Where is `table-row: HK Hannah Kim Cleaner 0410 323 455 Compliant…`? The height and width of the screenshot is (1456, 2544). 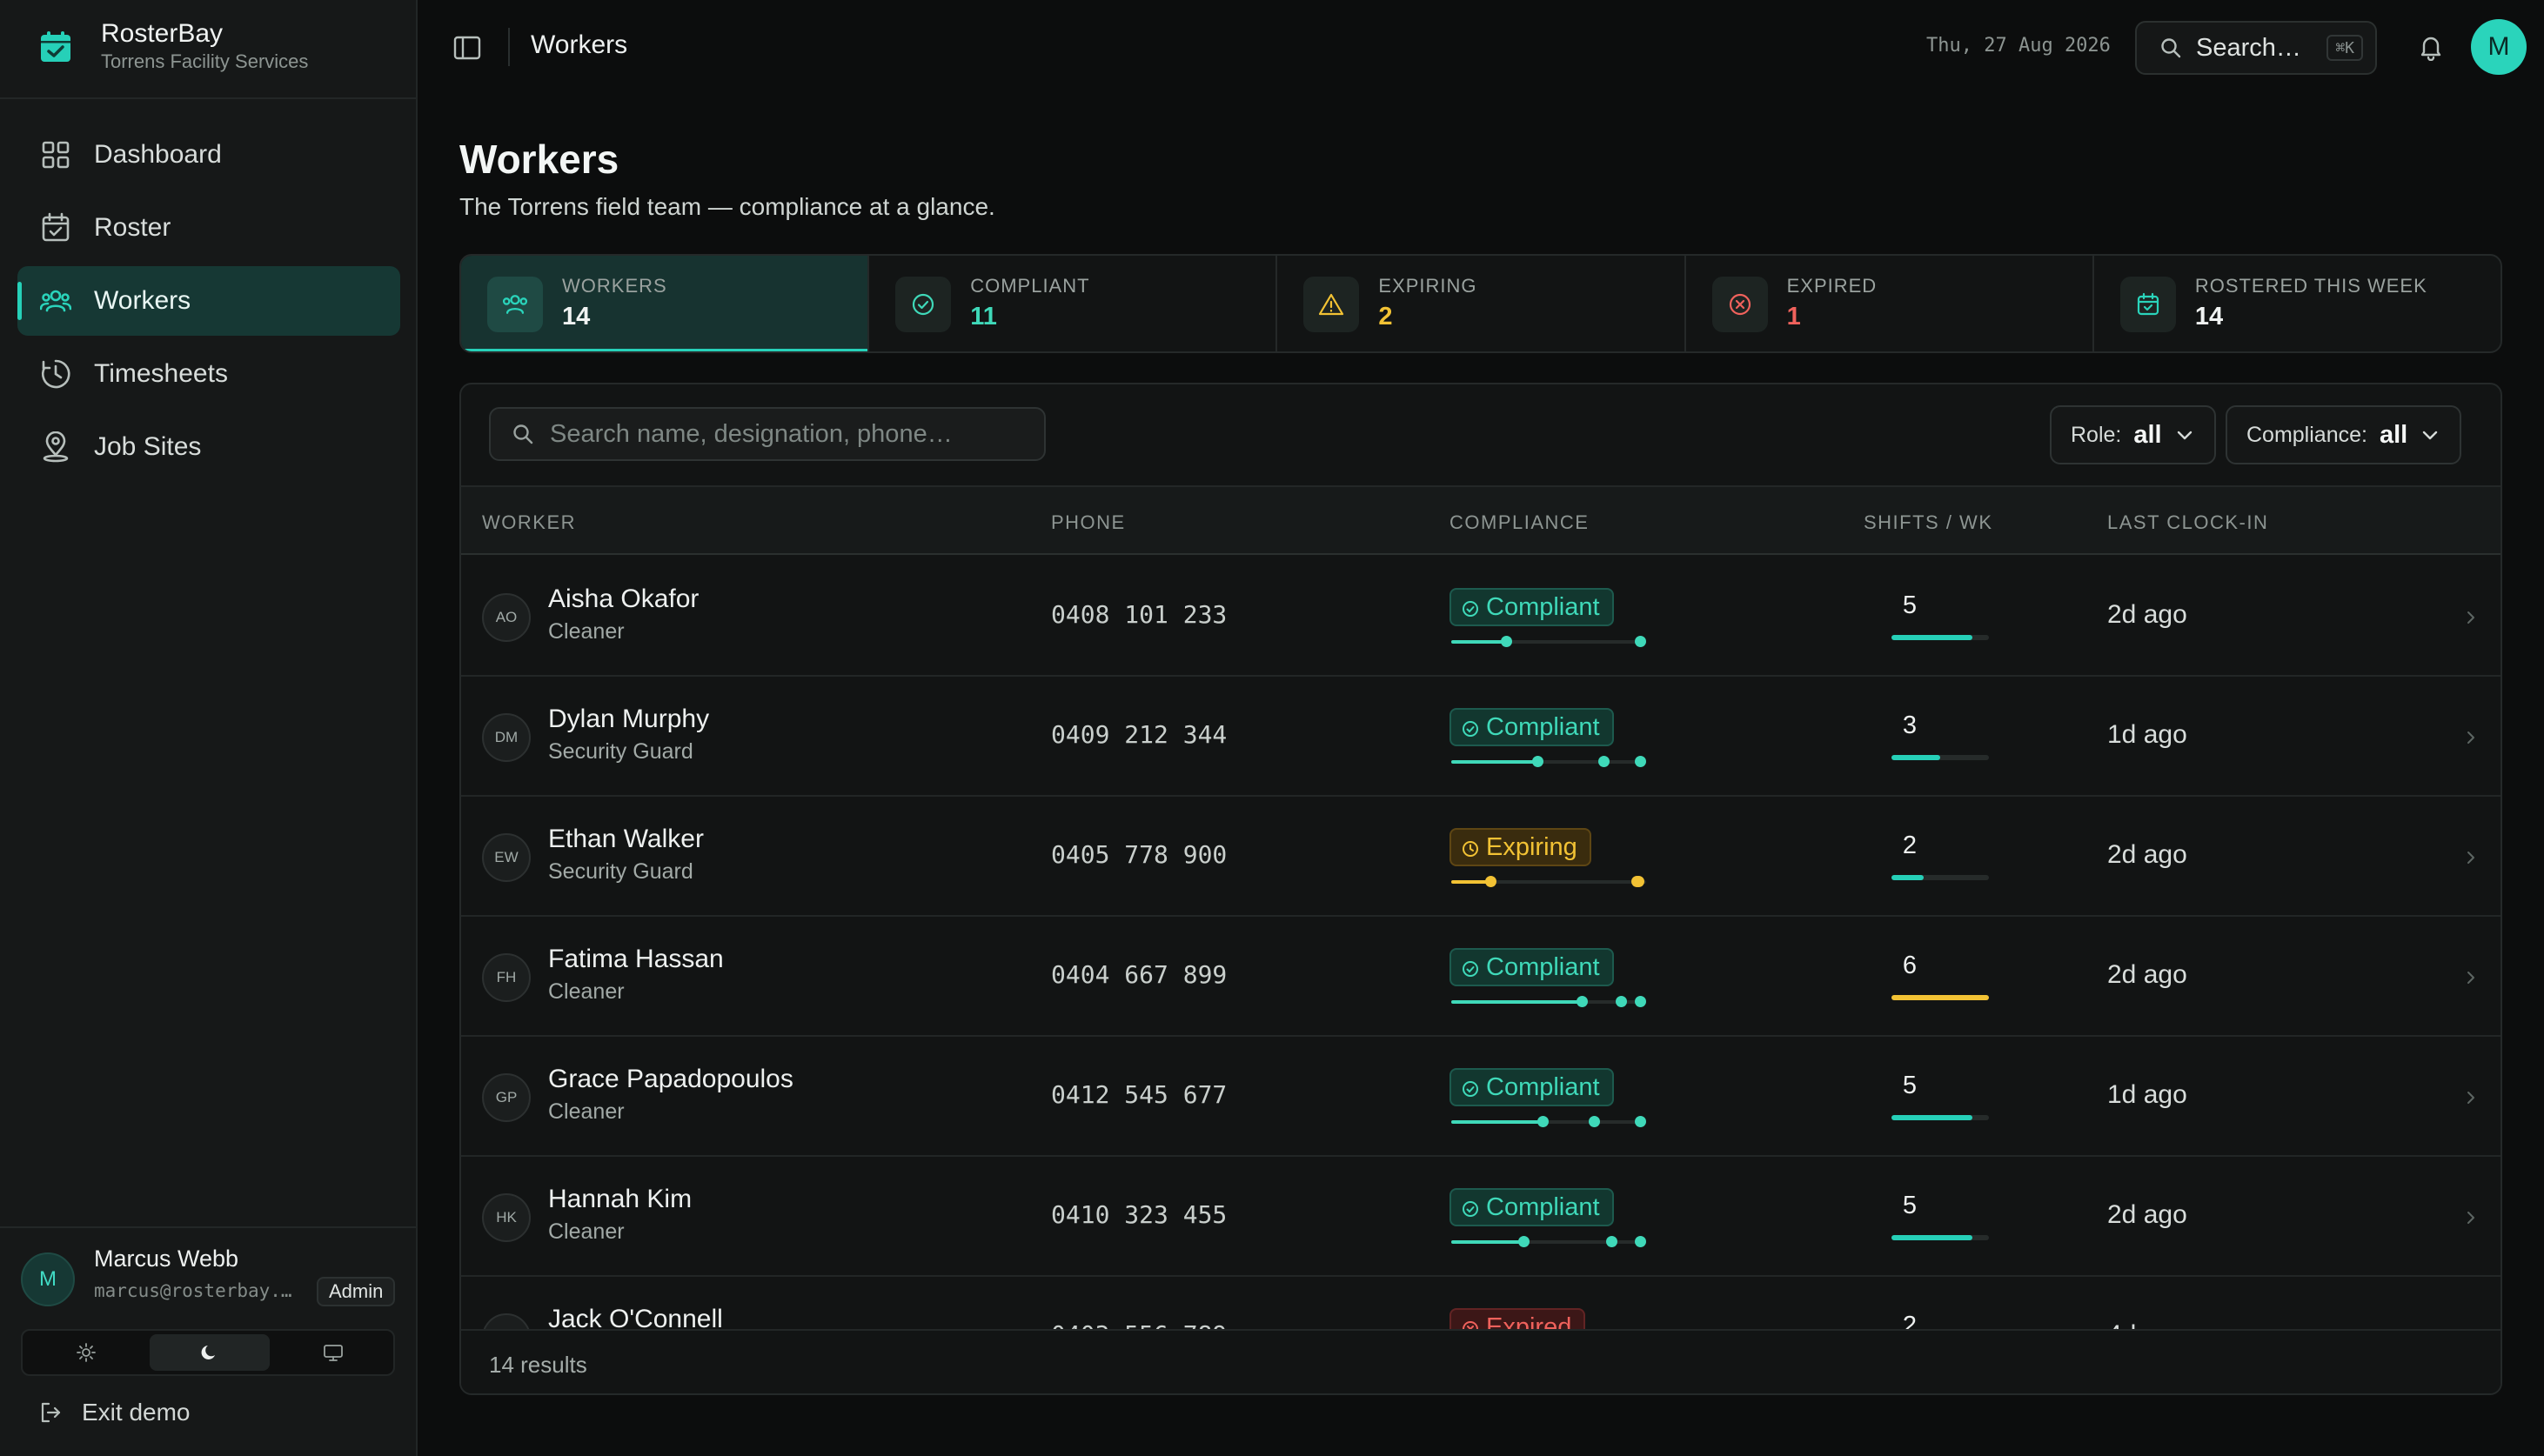 table-row: HK Hannah Kim Cleaner 0410 323 455 Compliant… is located at coordinates (1481, 1217).